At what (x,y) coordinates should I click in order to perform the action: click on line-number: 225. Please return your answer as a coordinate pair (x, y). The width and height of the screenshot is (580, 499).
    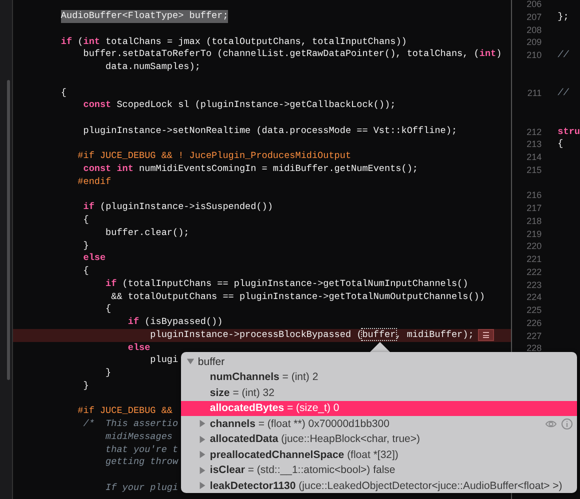
    Looking at the image, I should click on (534, 310).